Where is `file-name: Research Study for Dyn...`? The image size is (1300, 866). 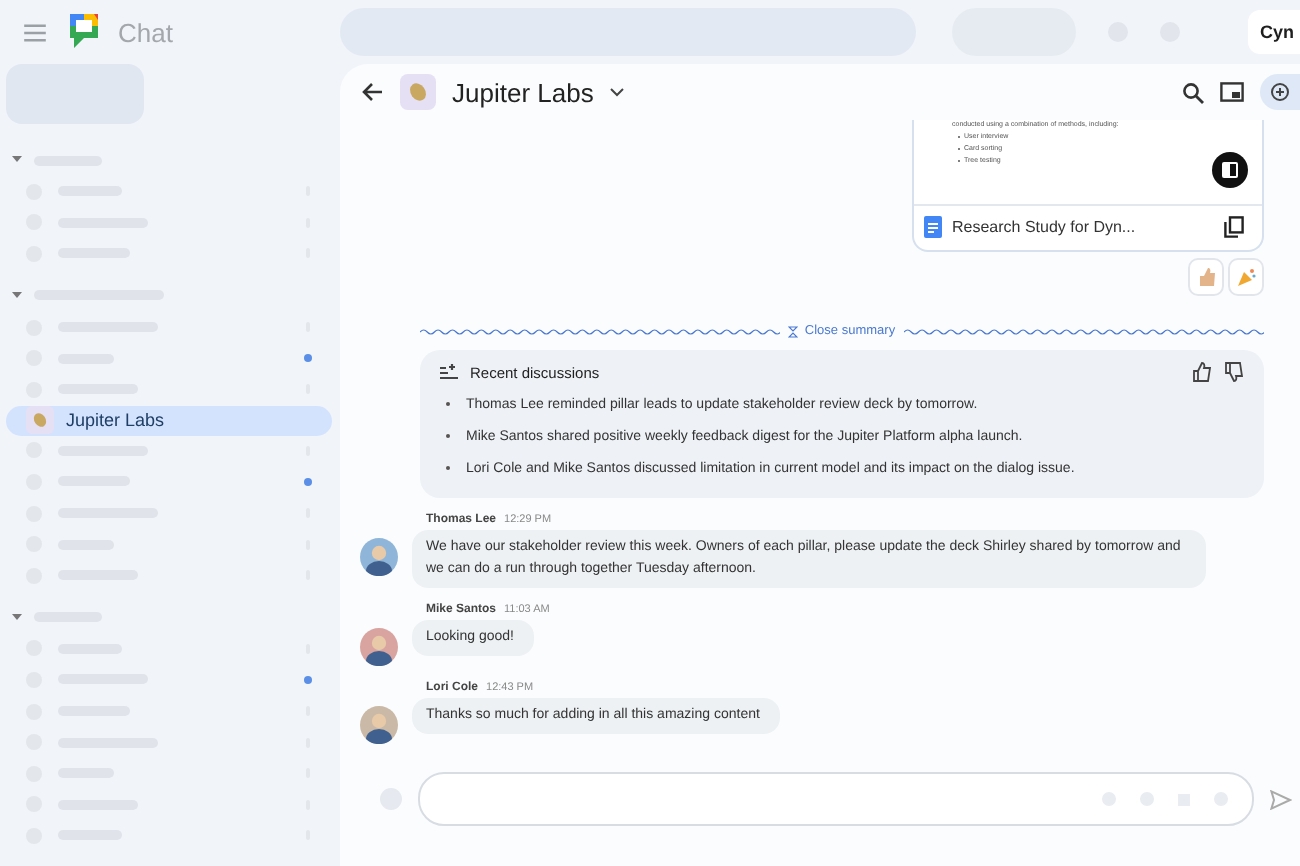 file-name: Research Study for Dyn... is located at coordinates (1044, 227).